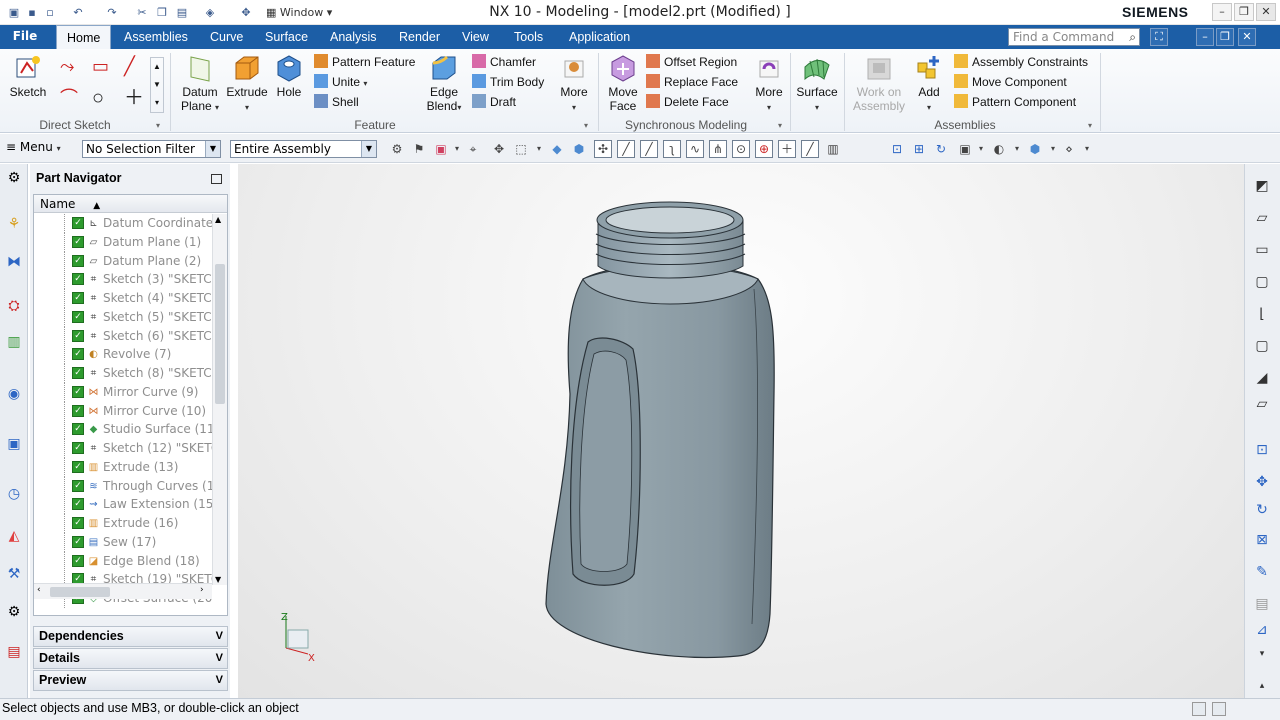 The image size is (1280, 720). I want to click on pattern-component-button: Pattern Component, so click(1015, 102).